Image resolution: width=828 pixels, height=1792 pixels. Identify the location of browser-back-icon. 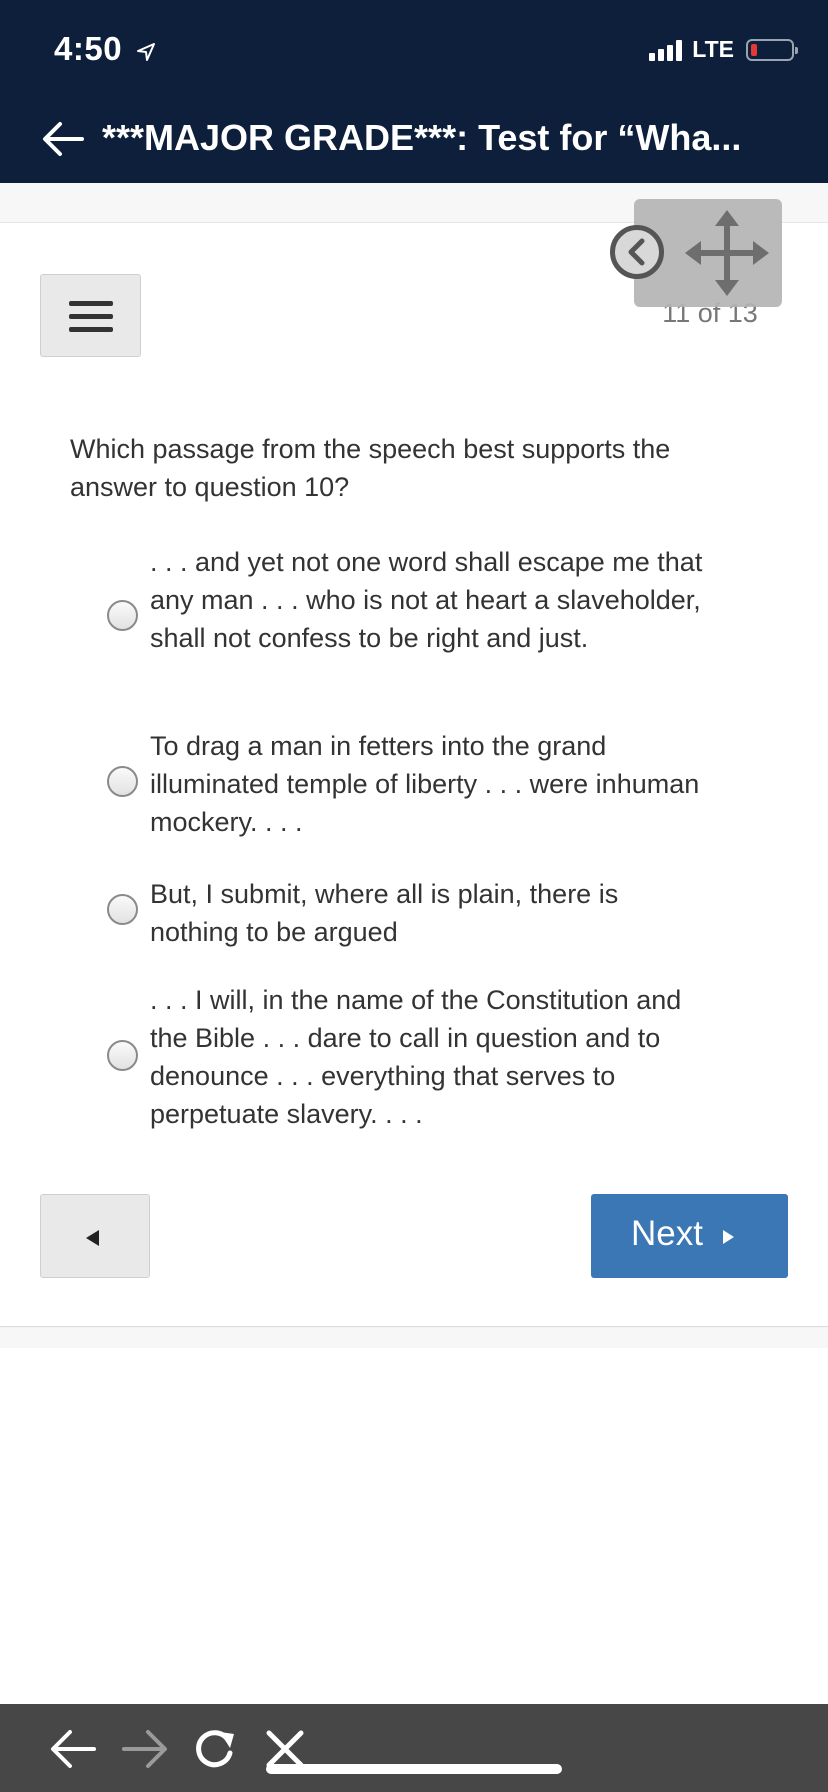
(73, 1751).